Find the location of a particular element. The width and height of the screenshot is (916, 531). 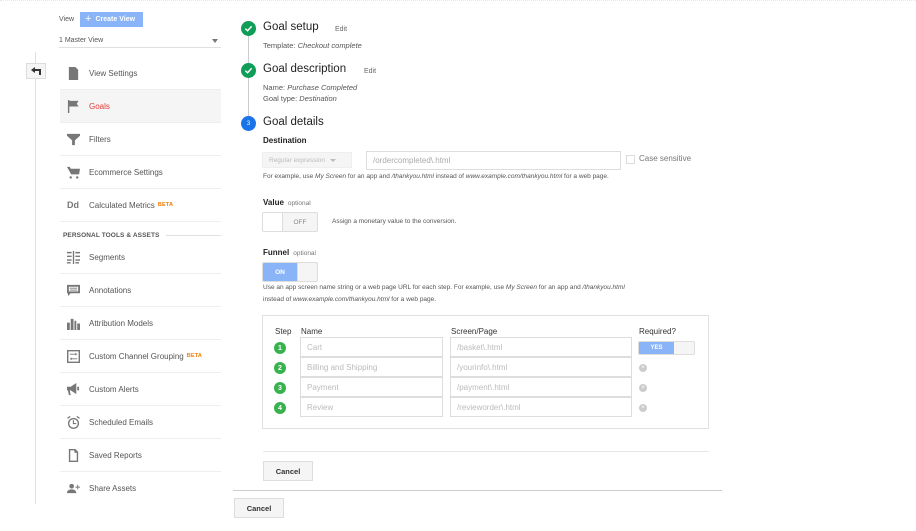

funnel-step-name-input: Payment is located at coordinates (371, 387).